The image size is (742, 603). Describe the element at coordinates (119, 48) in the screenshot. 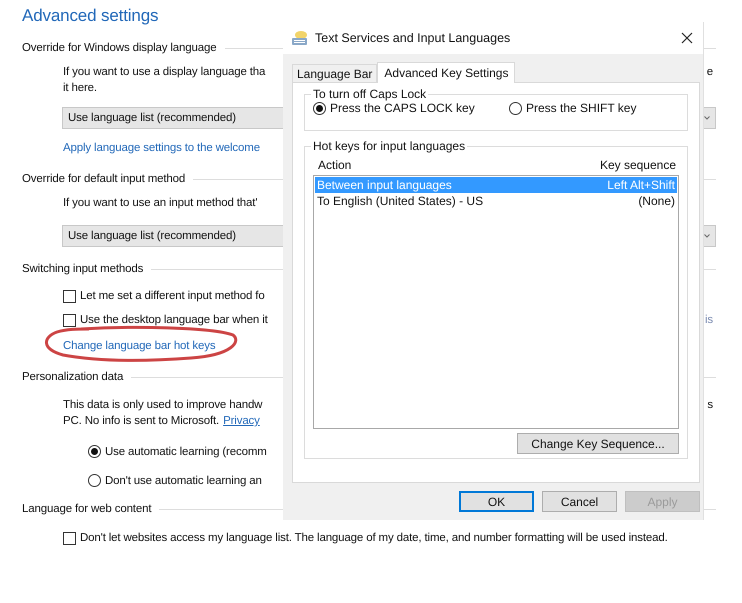

I see `section-heading: Override for Windows display language` at that location.